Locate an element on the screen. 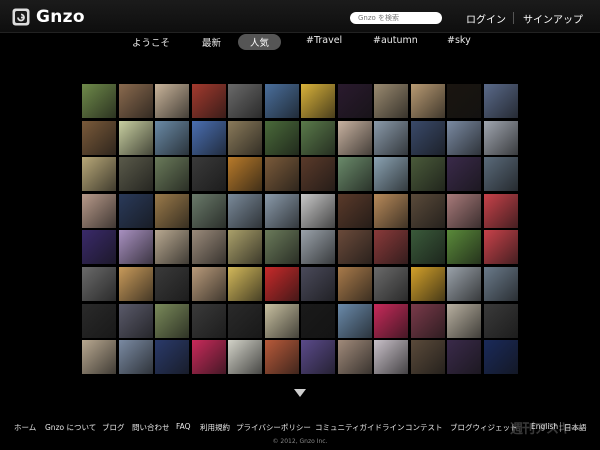  tab-latest: 最新 is located at coordinates (211, 42).